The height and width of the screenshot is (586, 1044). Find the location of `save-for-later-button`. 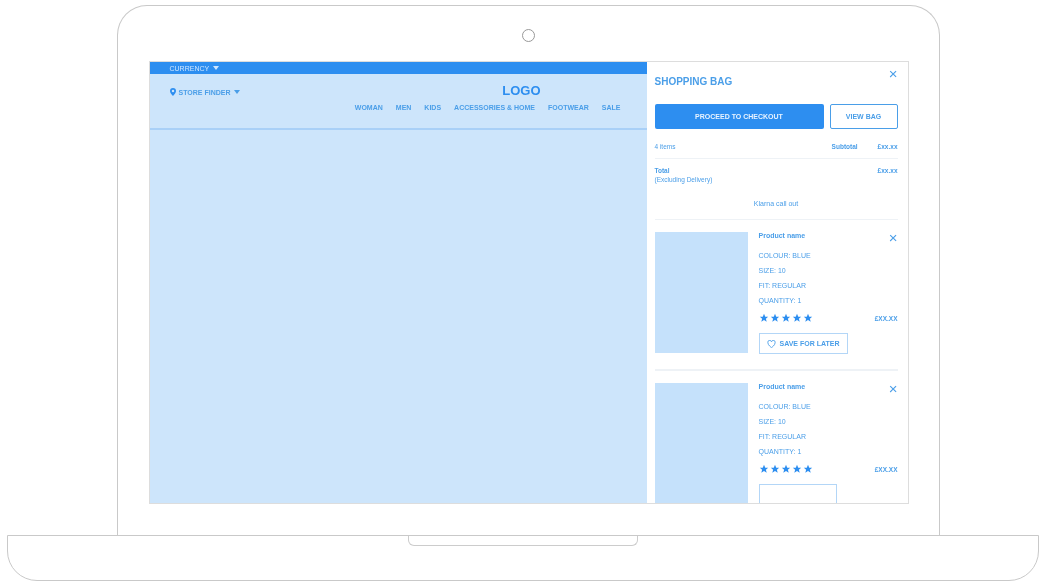

save-for-later-button is located at coordinates (797, 493).